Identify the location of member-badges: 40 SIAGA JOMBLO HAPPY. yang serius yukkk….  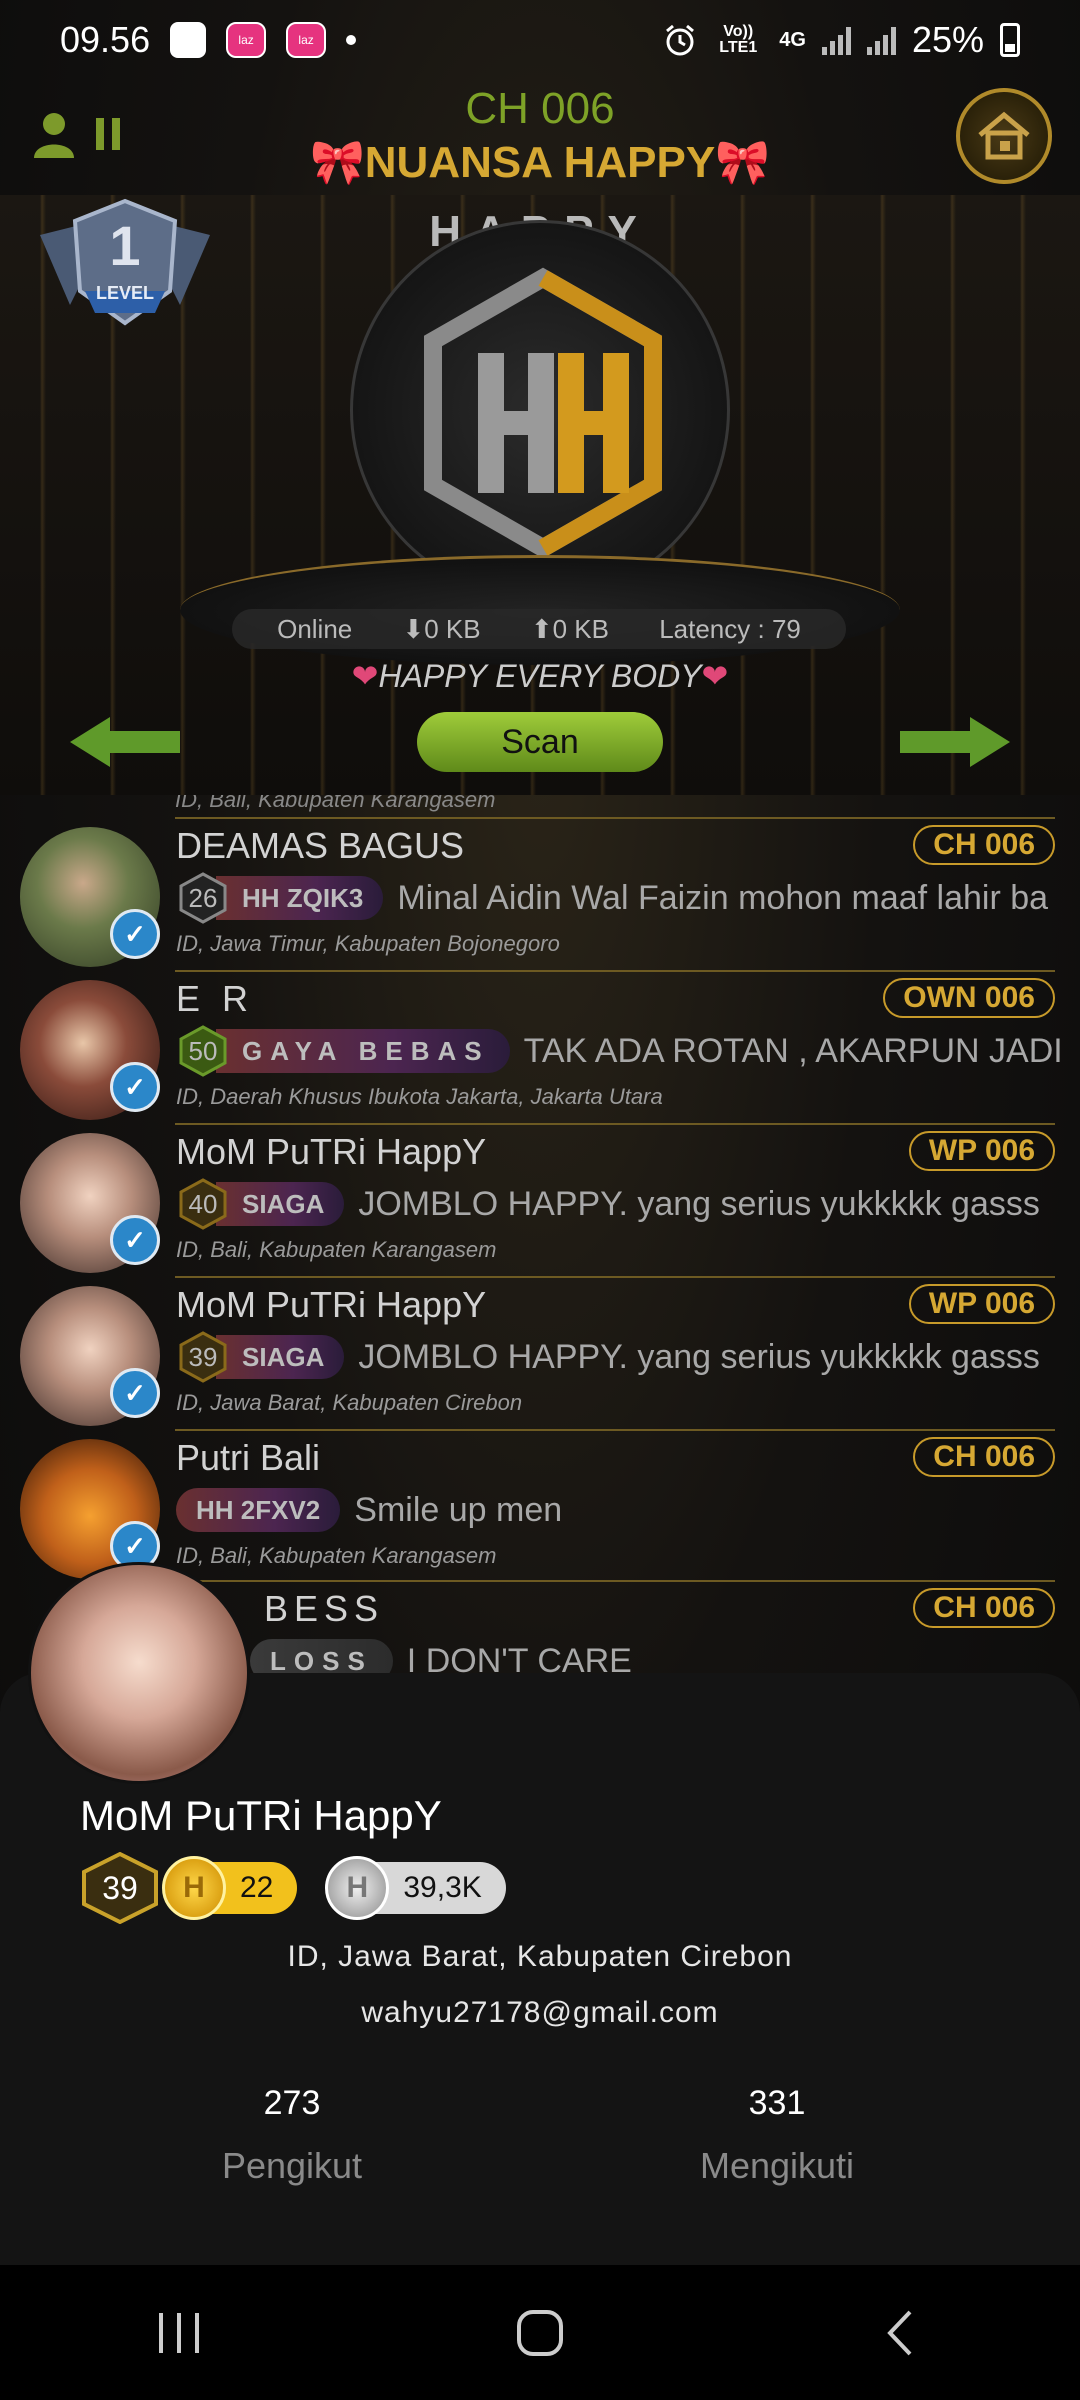
(608, 1204).